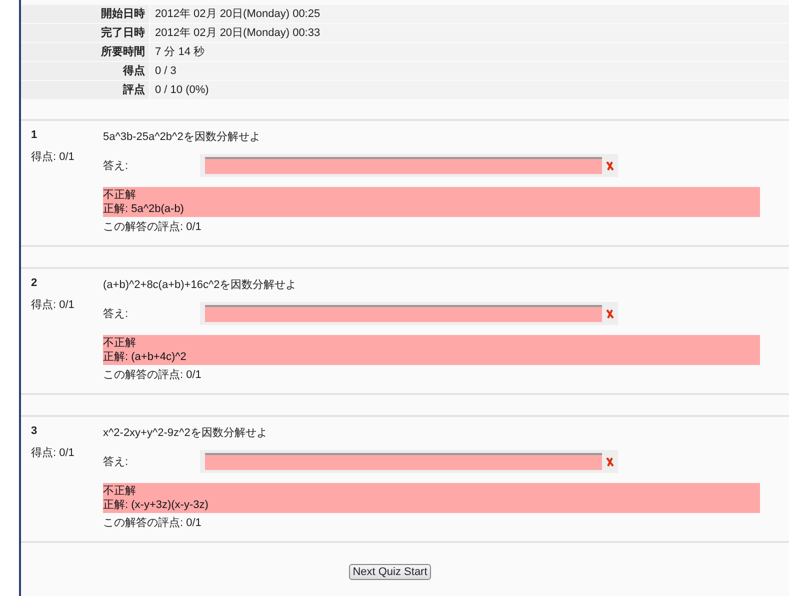  I want to click on summary-label: 所要時間, so click(85, 52).